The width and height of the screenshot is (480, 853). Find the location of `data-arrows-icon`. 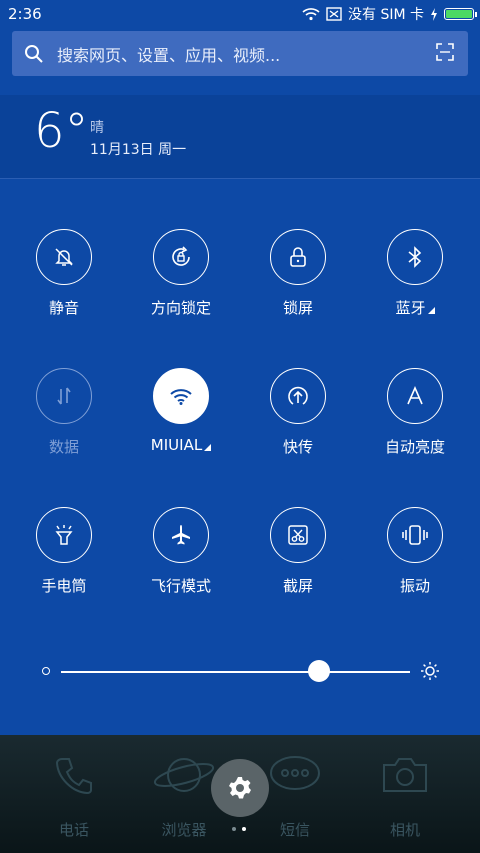

data-arrows-icon is located at coordinates (64, 396).